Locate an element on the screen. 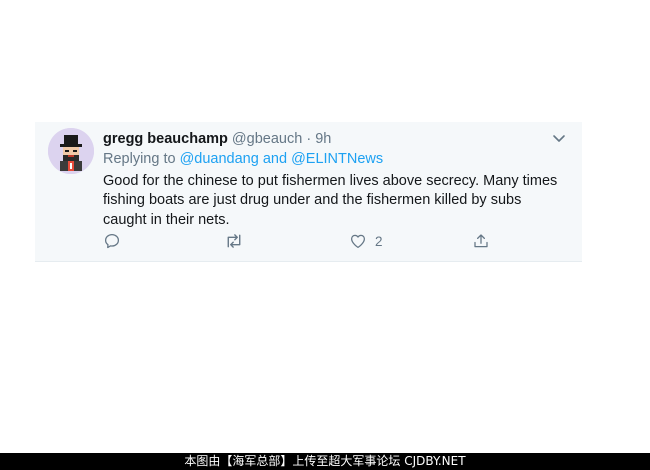 The width and height of the screenshot is (650, 470). replying-to: Replying to @duandang and @ELINTNews is located at coordinates (243, 159).